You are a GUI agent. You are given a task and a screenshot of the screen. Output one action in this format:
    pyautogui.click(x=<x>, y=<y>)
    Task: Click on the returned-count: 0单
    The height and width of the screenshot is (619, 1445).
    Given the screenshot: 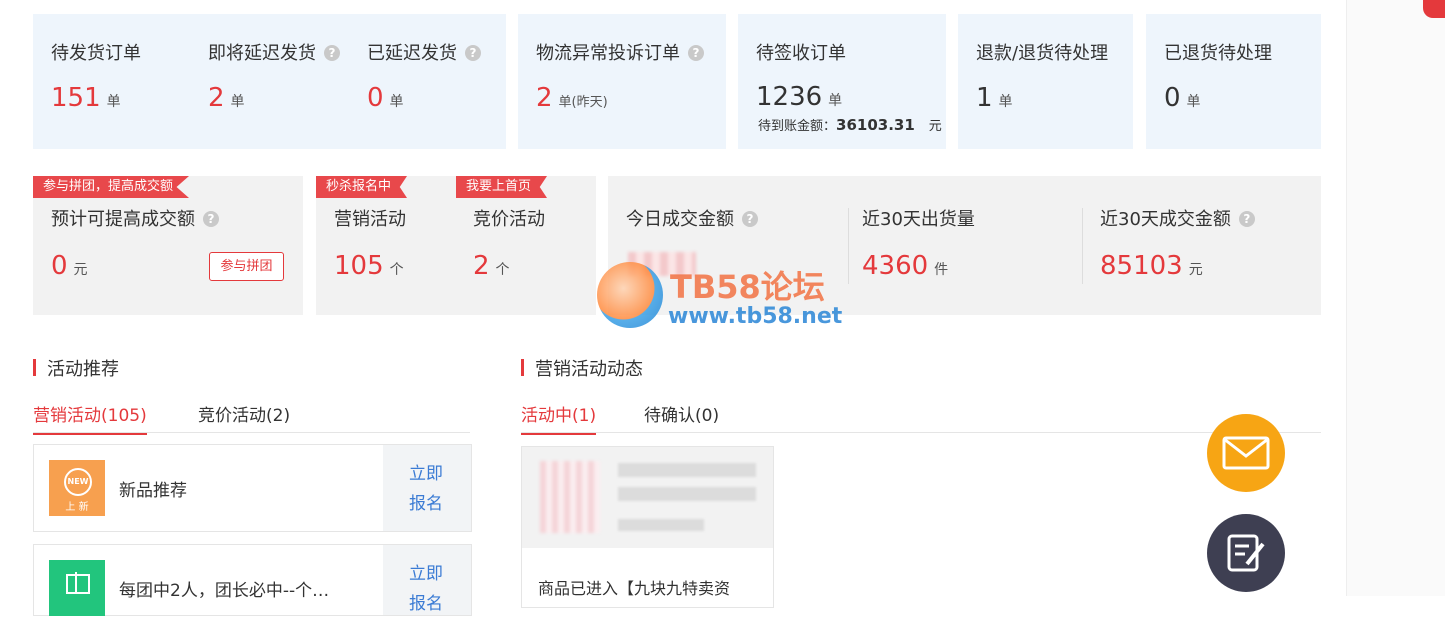 What is the action you would take?
    pyautogui.click(x=1182, y=98)
    